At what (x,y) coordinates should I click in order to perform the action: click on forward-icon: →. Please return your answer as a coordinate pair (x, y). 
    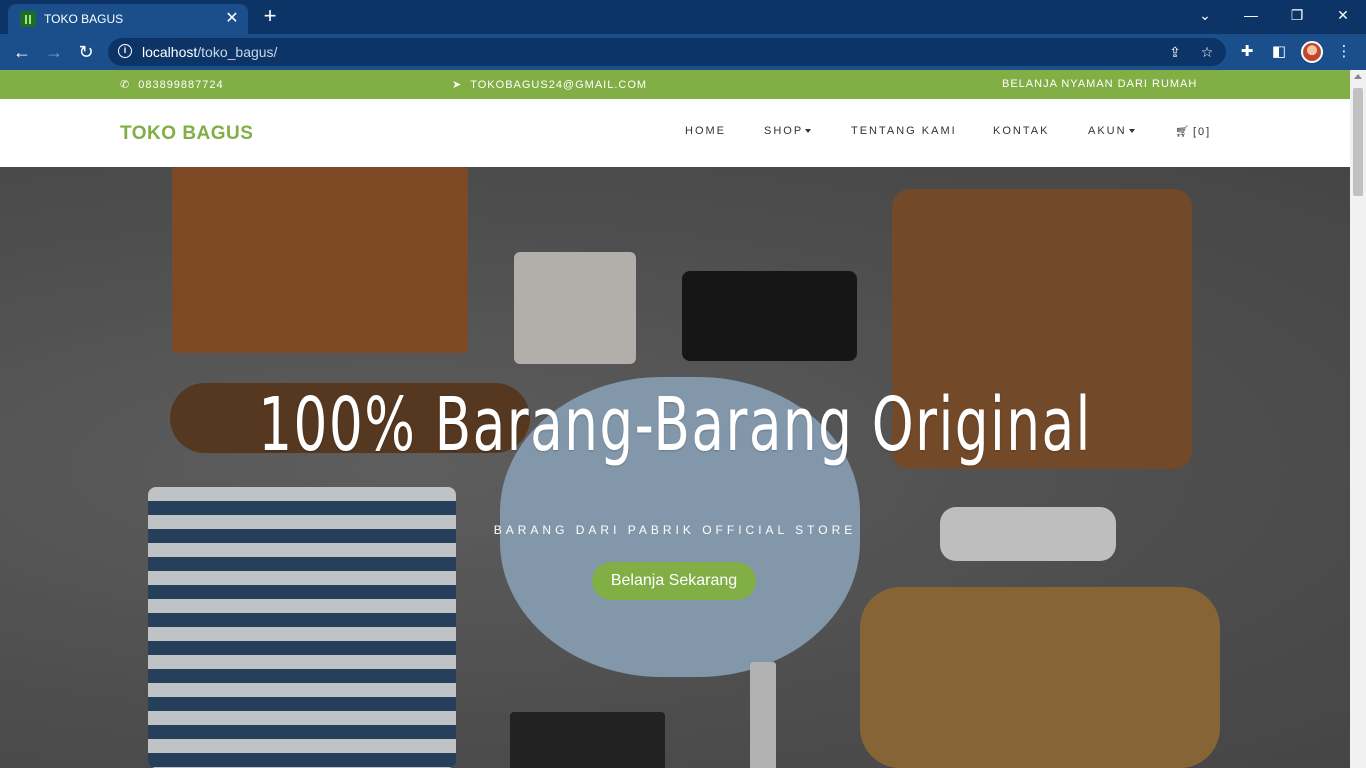
    Looking at the image, I should click on (54, 52).